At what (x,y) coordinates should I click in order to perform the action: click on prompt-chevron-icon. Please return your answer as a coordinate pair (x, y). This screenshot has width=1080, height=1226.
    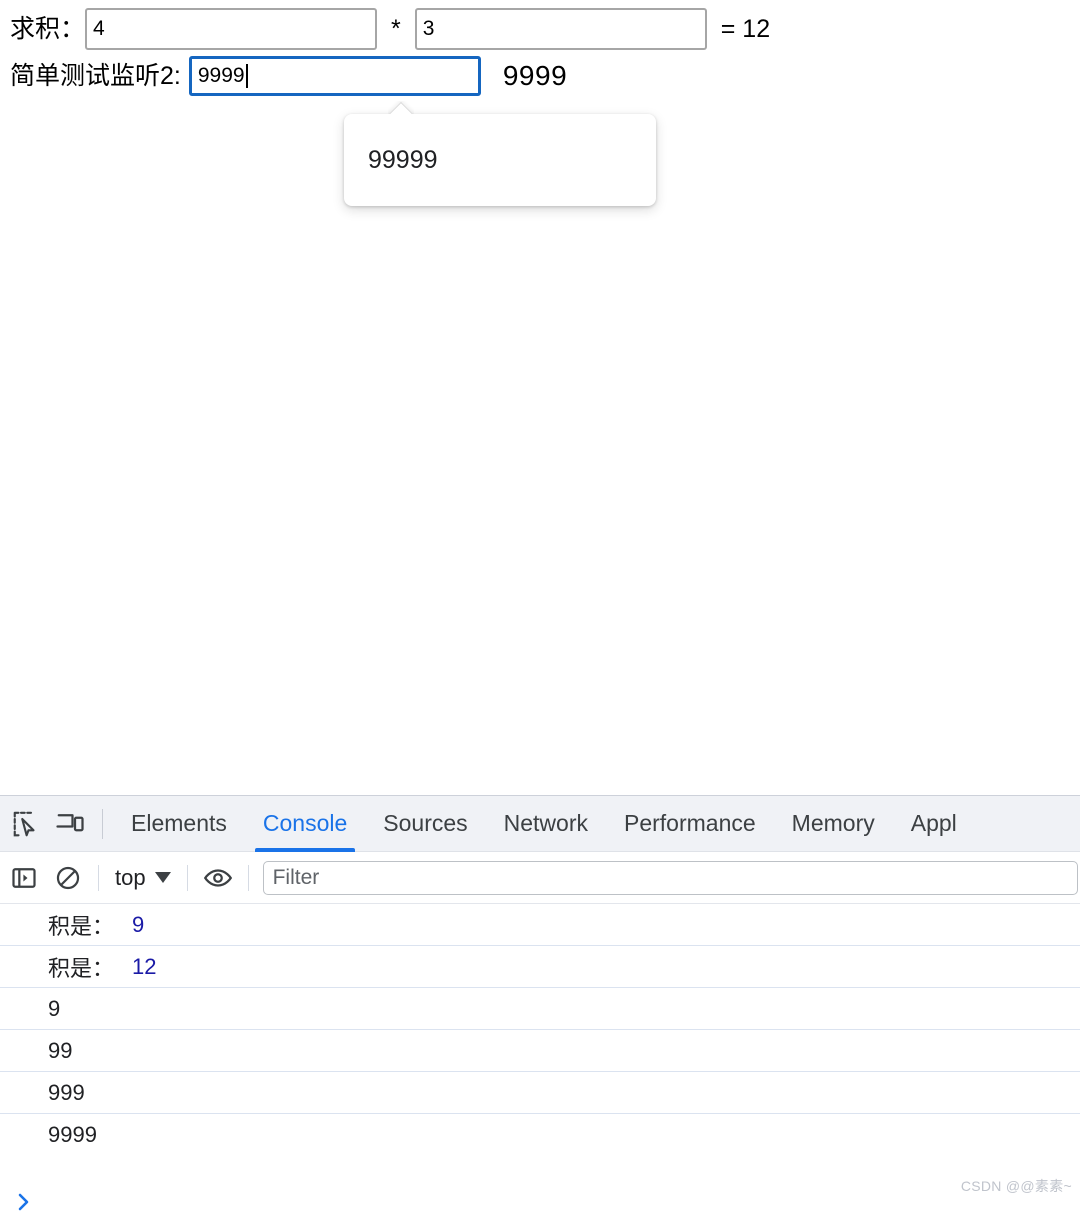
    Looking at the image, I should click on (25, 1204).